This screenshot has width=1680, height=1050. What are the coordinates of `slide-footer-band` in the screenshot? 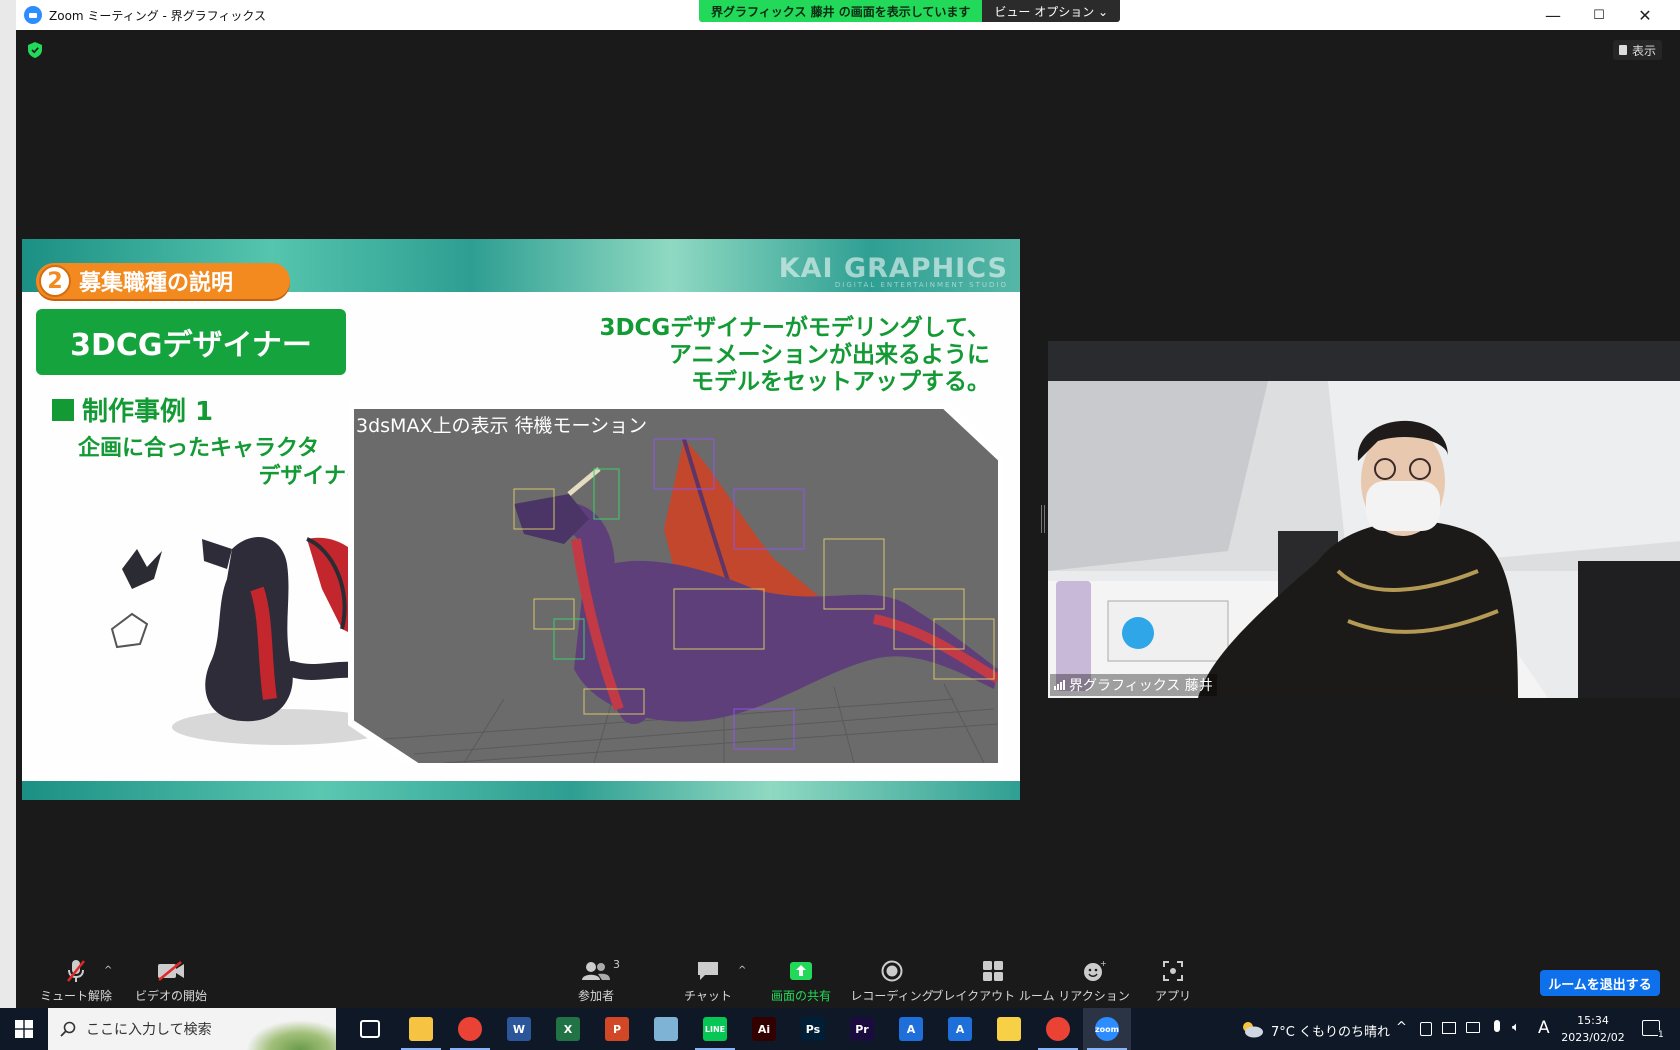 It's located at (521, 790).